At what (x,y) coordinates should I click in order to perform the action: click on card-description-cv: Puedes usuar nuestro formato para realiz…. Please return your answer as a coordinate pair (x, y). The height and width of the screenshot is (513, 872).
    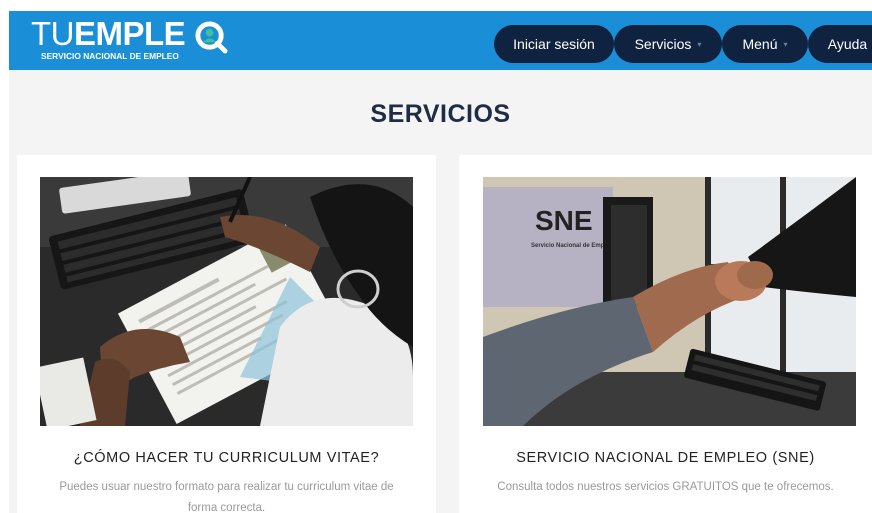
    Looking at the image, I should click on (226, 497).